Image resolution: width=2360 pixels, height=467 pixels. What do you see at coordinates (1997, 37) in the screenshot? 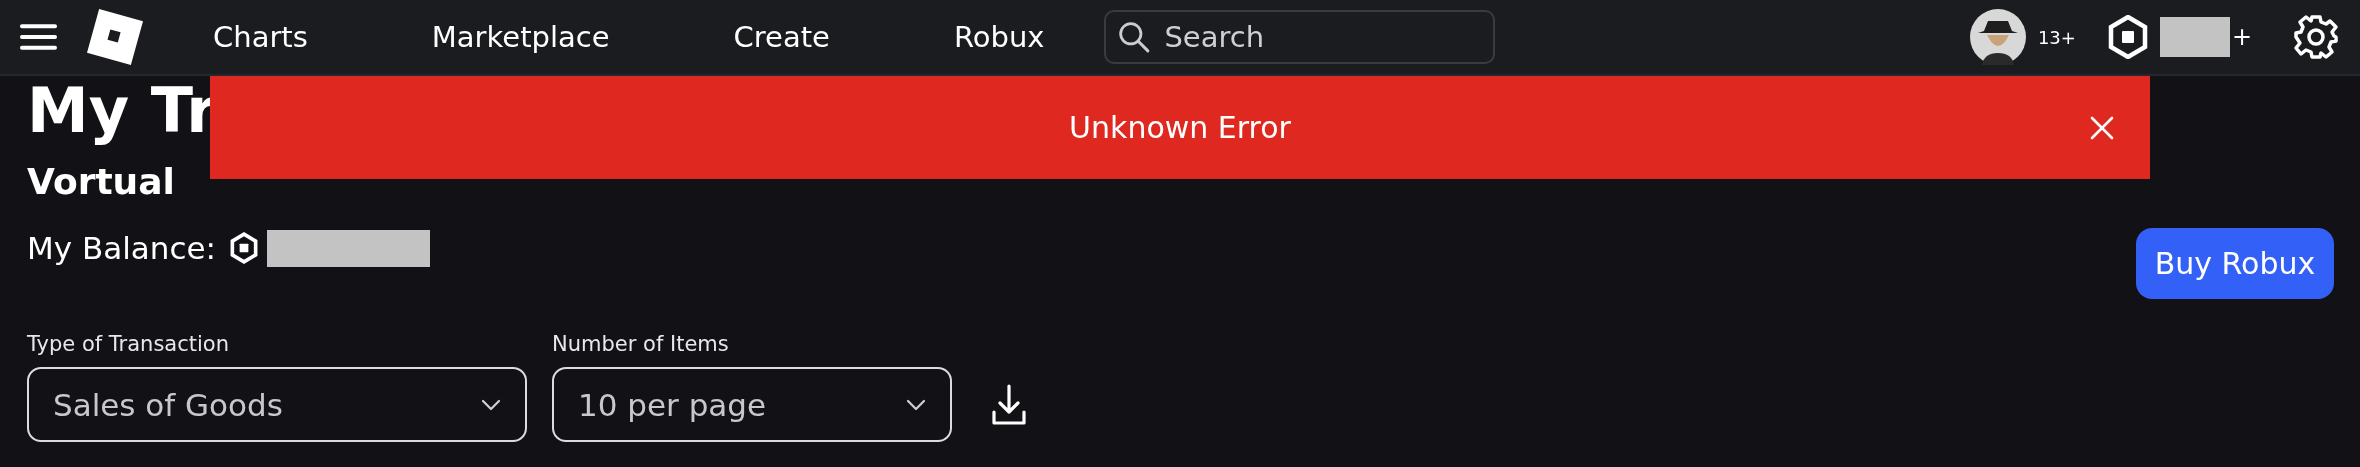
I see `avatar-icon` at bounding box center [1997, 37].